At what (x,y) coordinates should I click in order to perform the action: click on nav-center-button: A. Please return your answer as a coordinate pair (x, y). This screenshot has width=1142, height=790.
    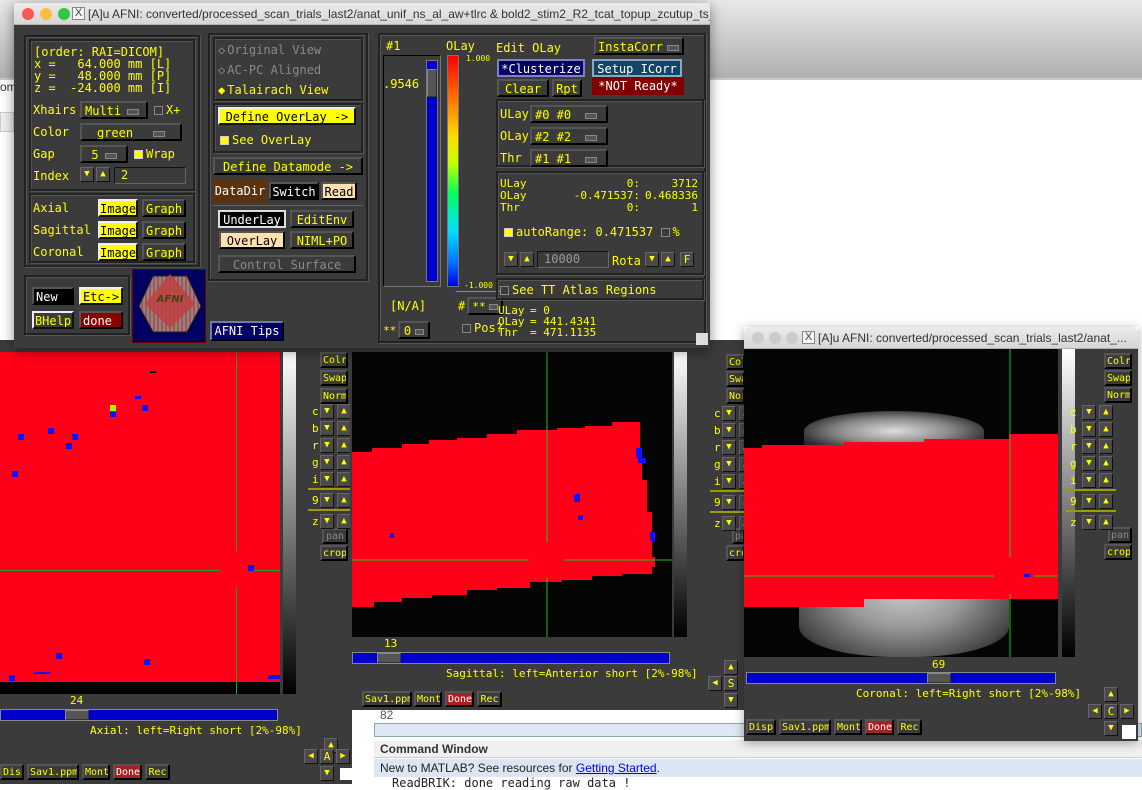
    Looking at the image, I should click on (327, 756).